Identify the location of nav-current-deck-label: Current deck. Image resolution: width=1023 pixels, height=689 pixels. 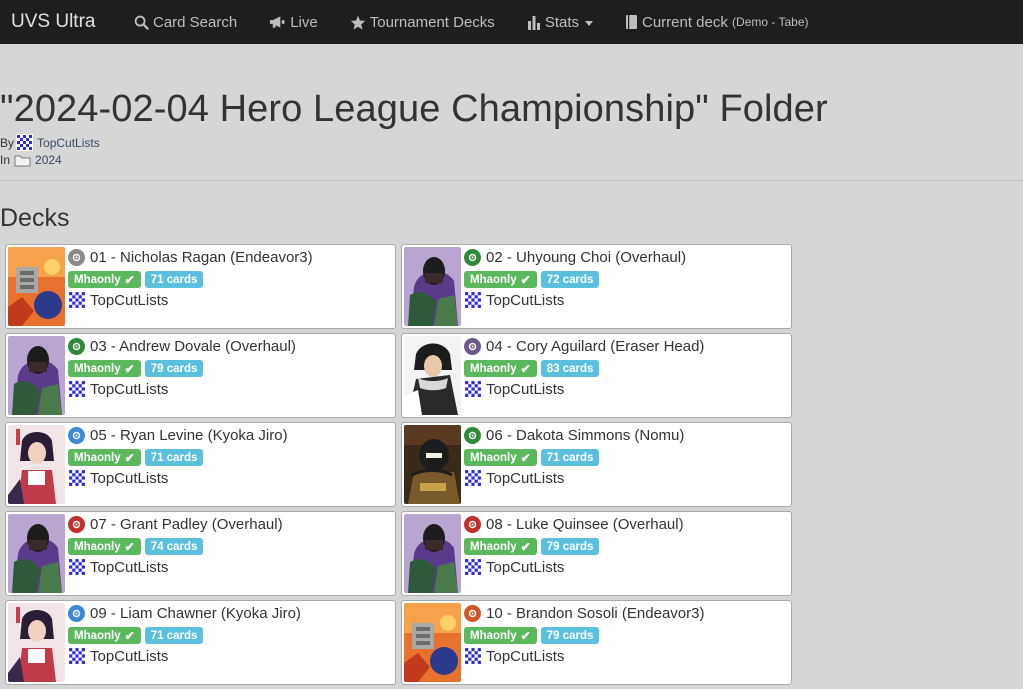
(685, 22).